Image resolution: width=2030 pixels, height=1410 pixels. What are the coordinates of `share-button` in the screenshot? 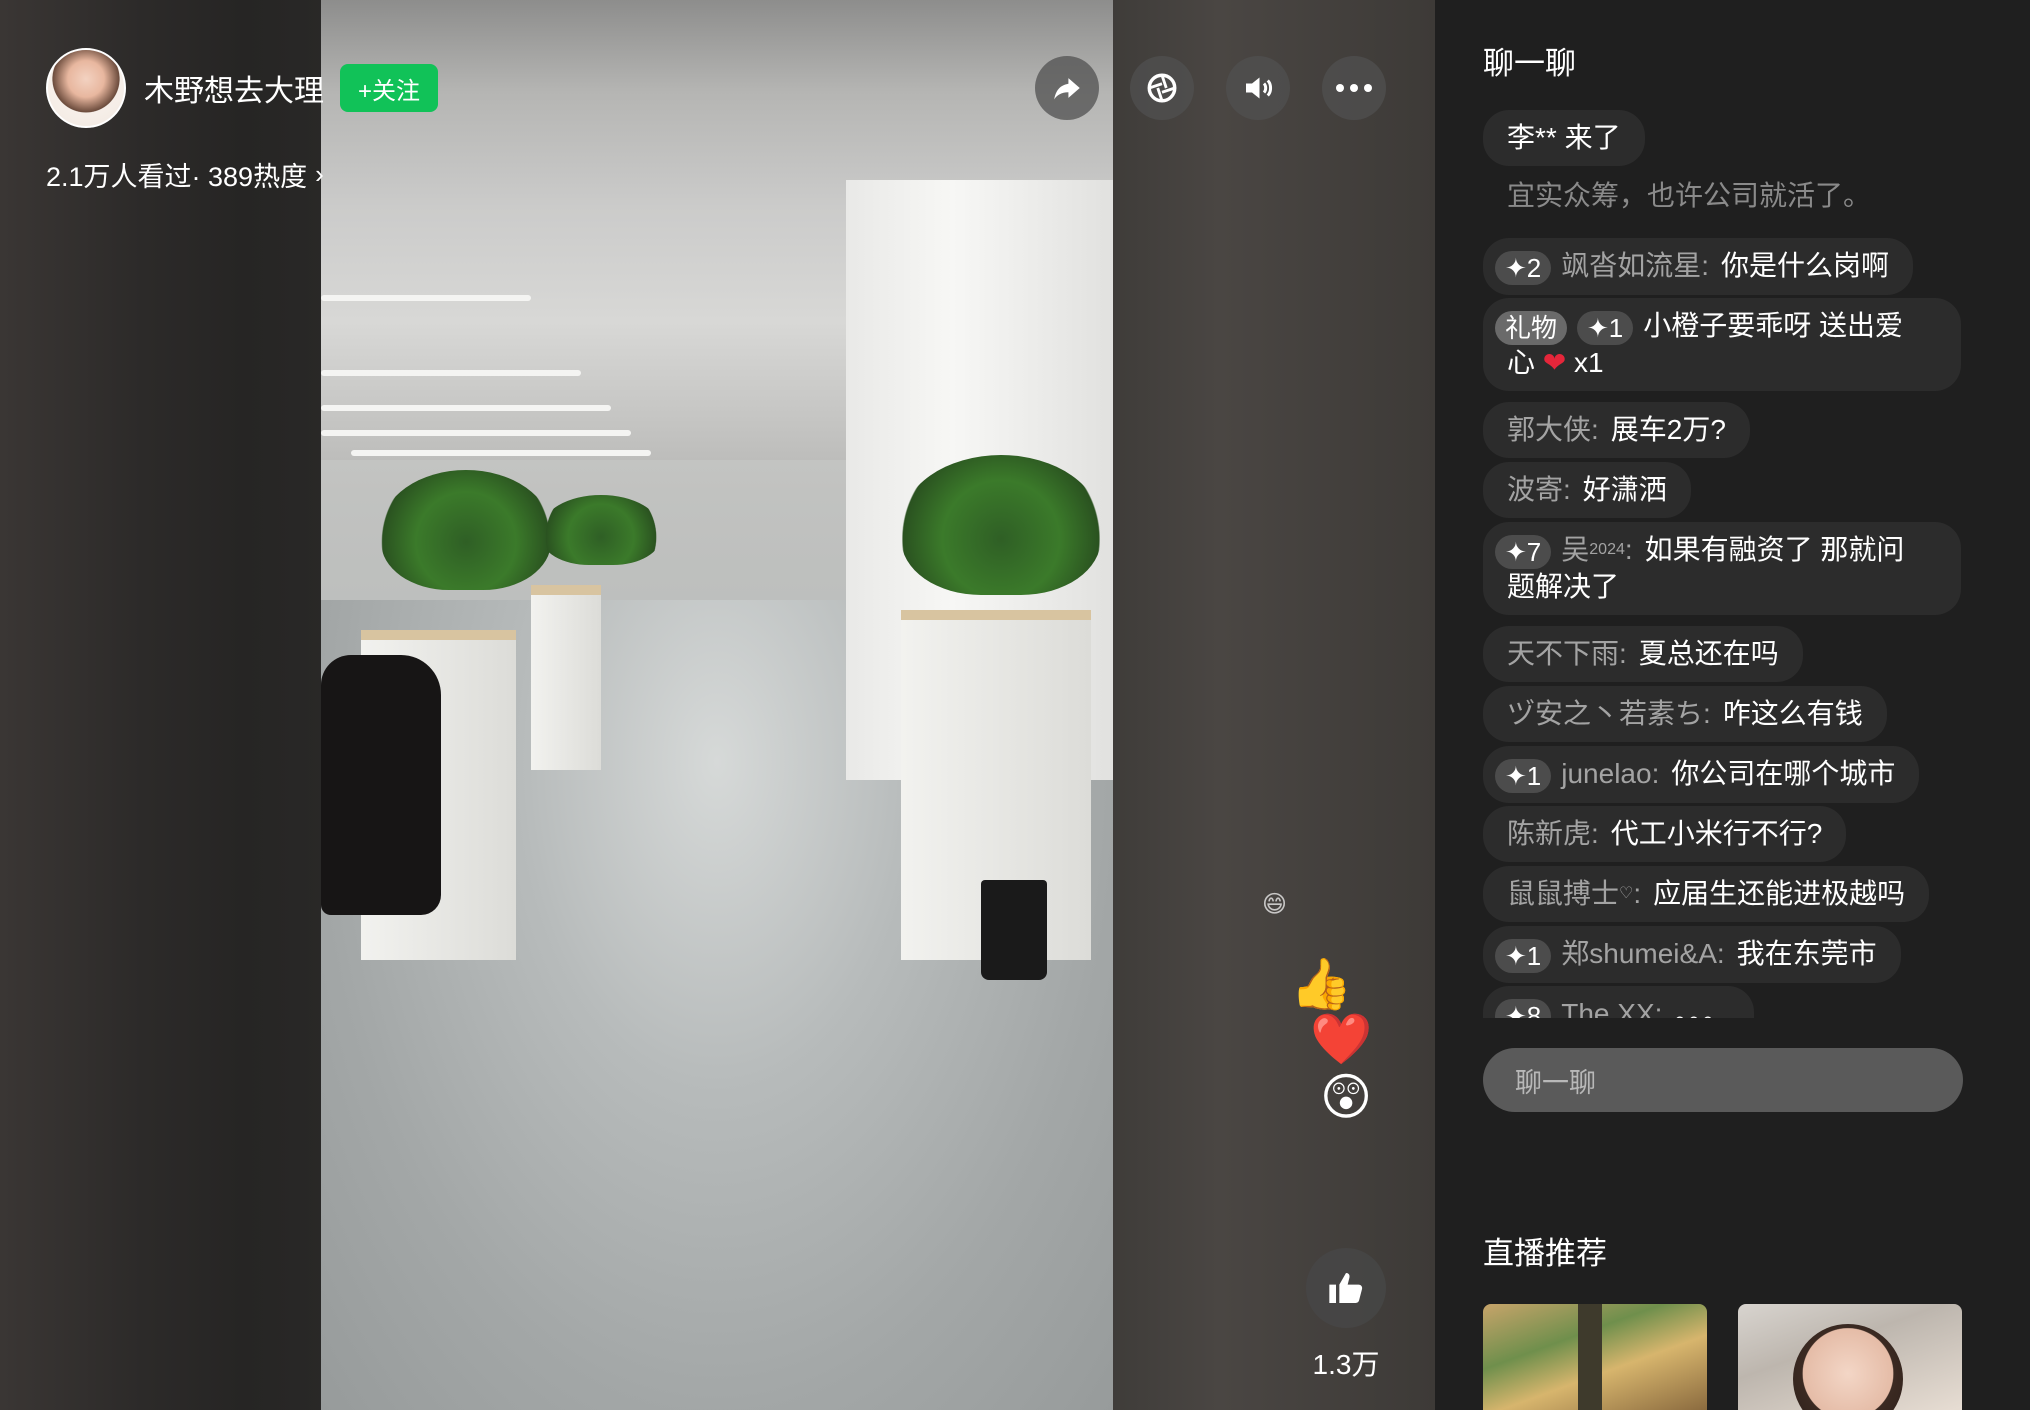 It's located at (1067, 88).